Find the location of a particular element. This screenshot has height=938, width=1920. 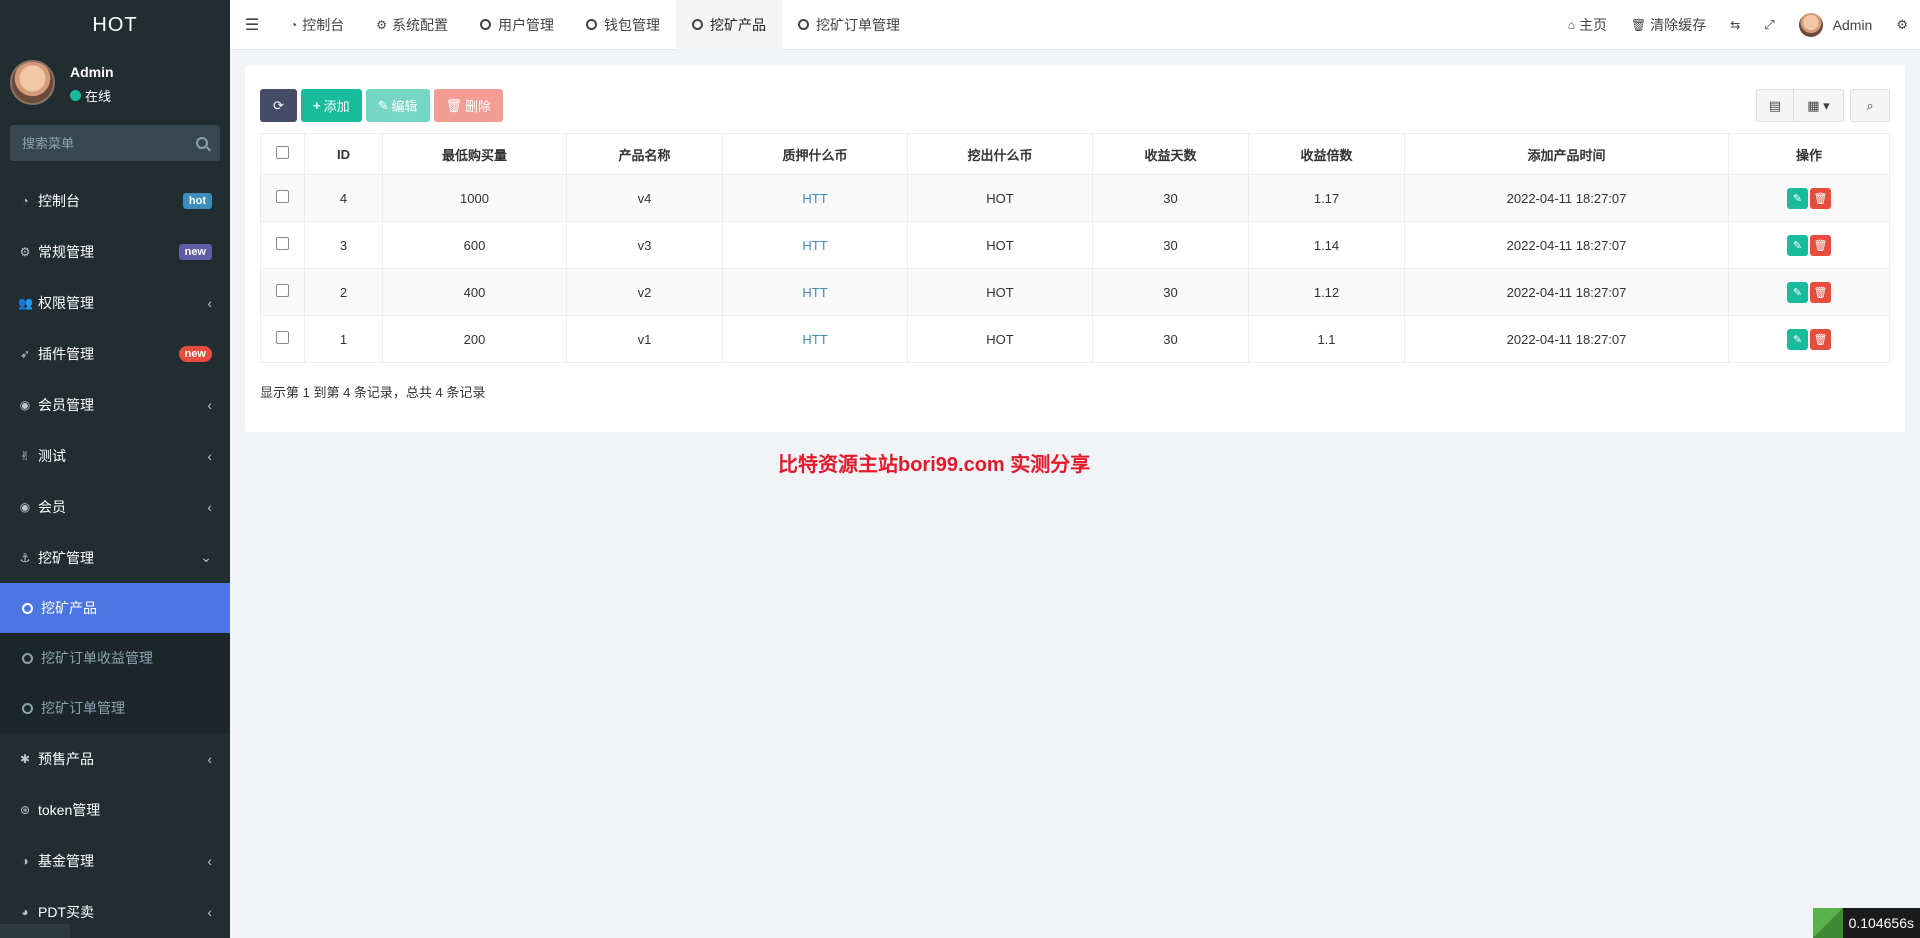

language-toggle: ⇆ is located at coordinates (1735, 25).